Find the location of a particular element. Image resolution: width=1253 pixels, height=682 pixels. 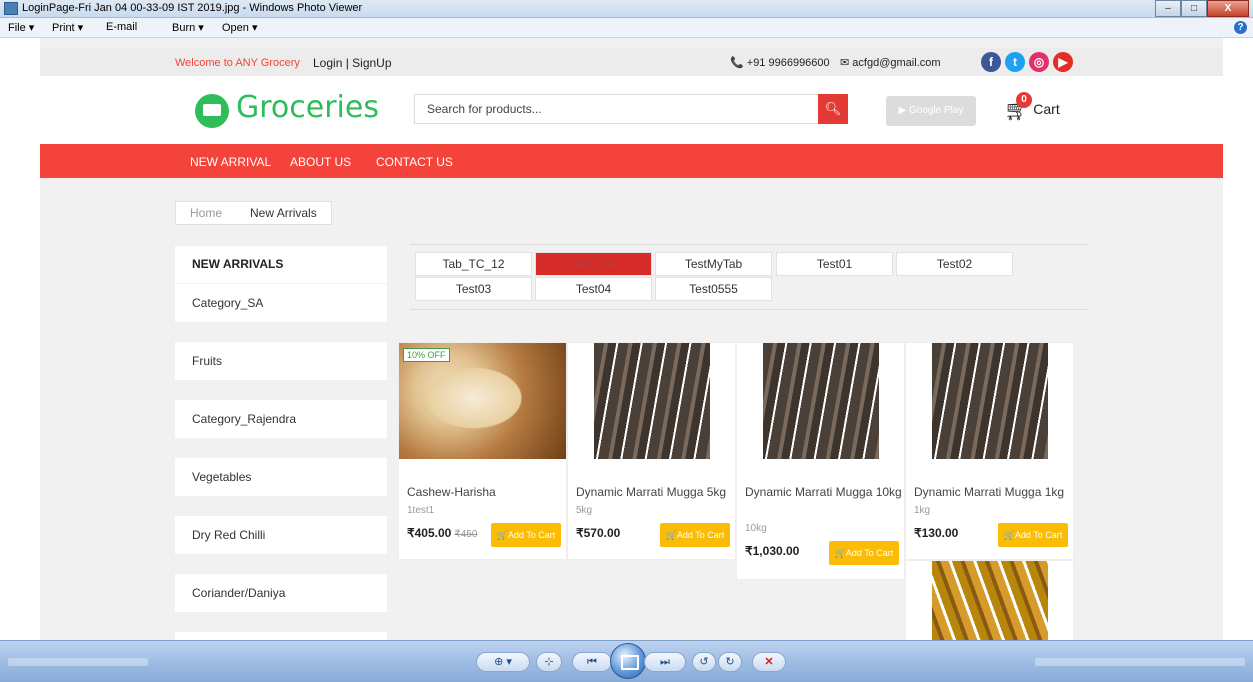

slideshow-button is located at coordinates (628, 661).